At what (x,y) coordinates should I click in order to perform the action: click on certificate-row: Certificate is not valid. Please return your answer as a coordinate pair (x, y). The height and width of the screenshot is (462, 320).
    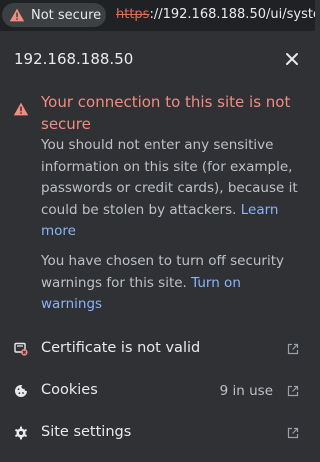
    Looking at the image, I should click on (157, 350).